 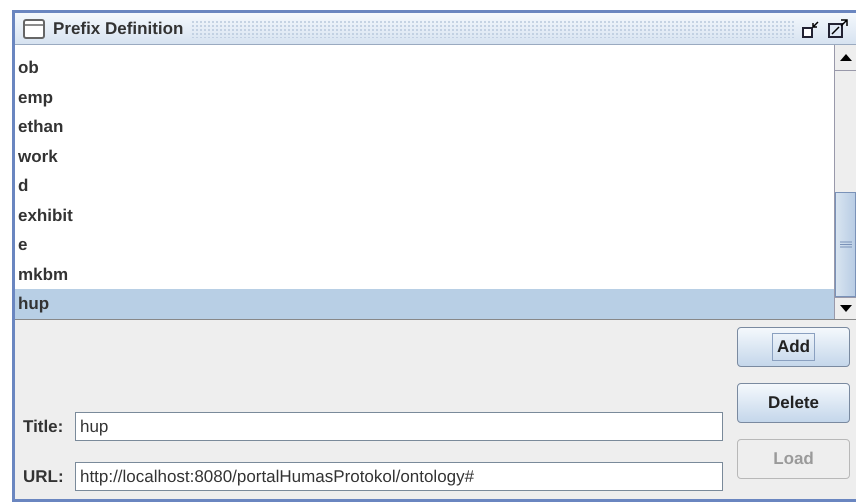 I want to click on maximize-icon, so click(x=838, y=28).